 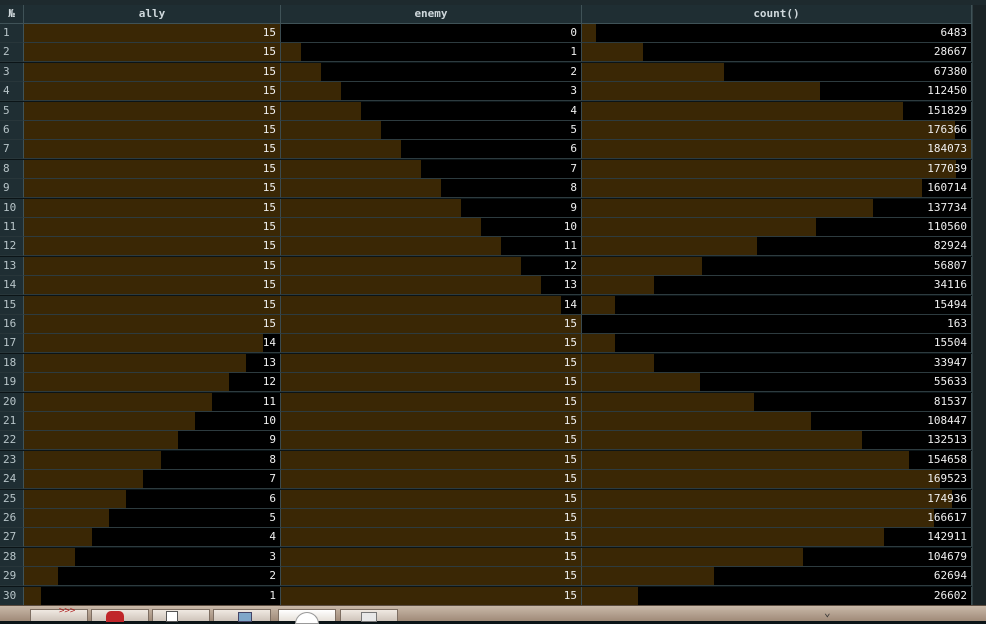 I want to click on cell-count: 142911, so click(x=777, y=538).